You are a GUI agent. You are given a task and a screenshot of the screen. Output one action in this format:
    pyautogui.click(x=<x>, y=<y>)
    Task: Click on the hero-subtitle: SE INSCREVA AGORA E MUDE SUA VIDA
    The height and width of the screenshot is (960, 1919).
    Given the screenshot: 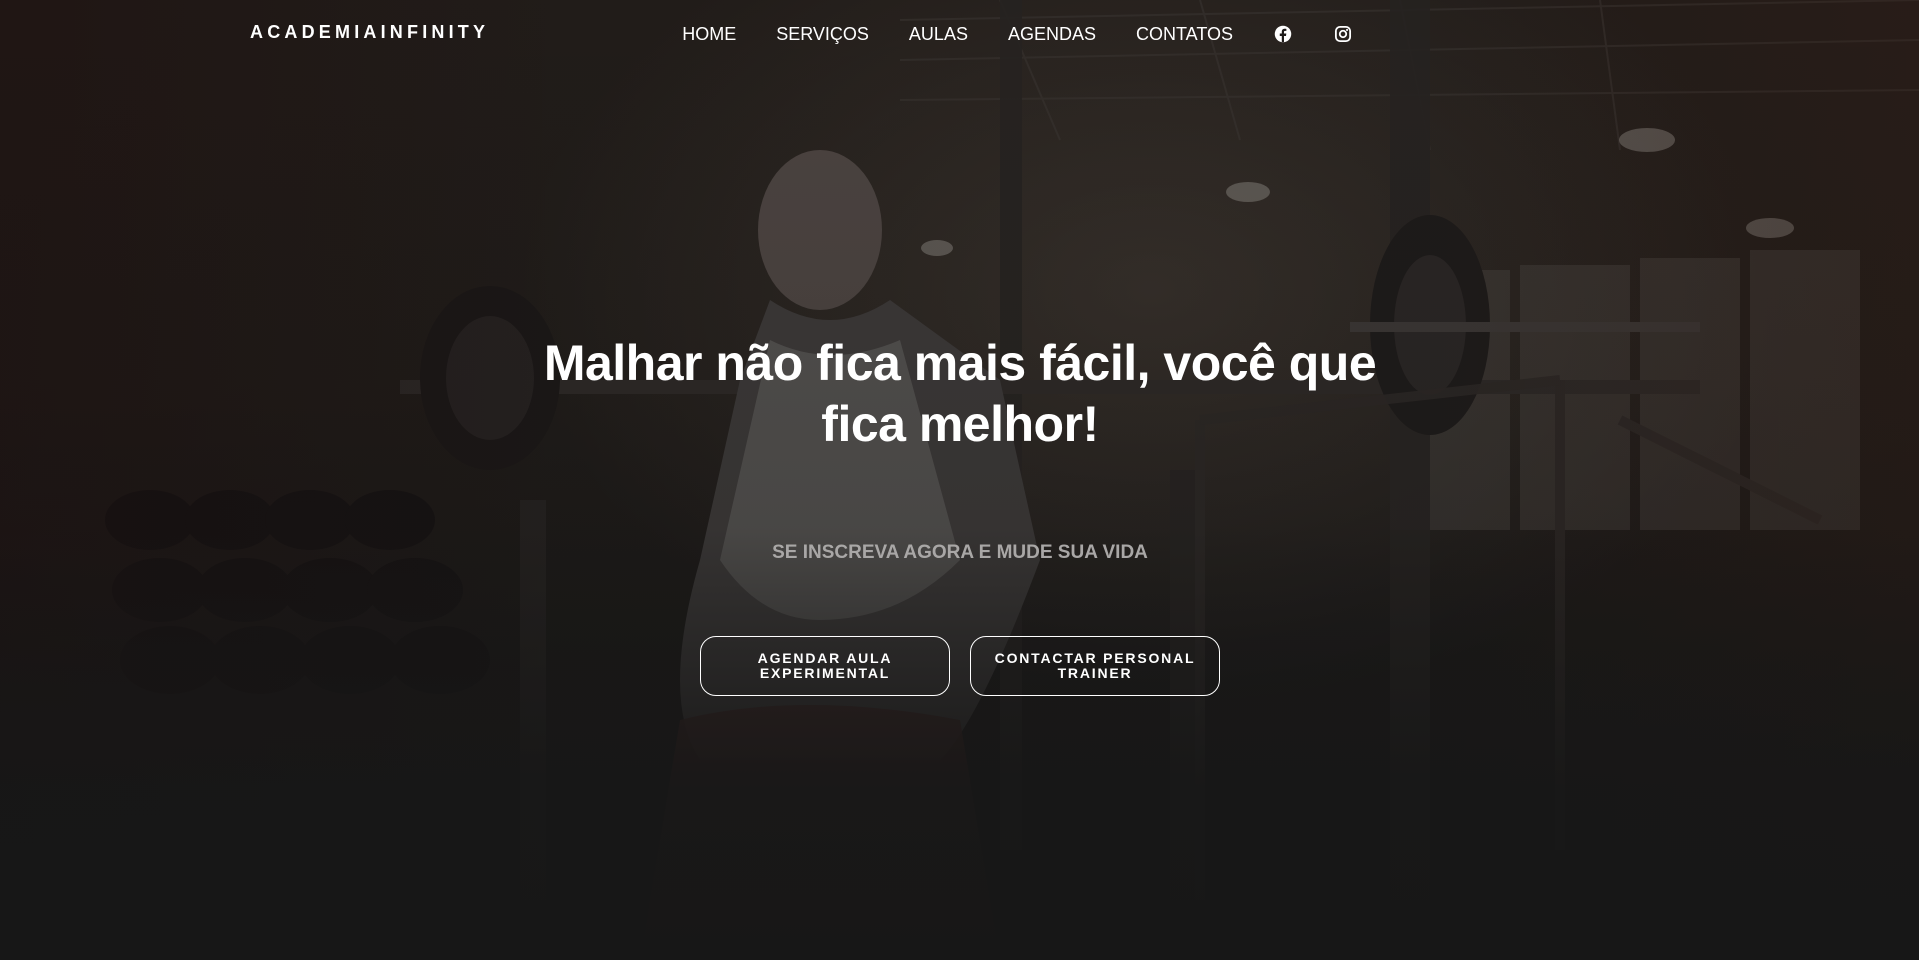 What is the action you would take?
    pyautogui.click(x=960, y=552)
    